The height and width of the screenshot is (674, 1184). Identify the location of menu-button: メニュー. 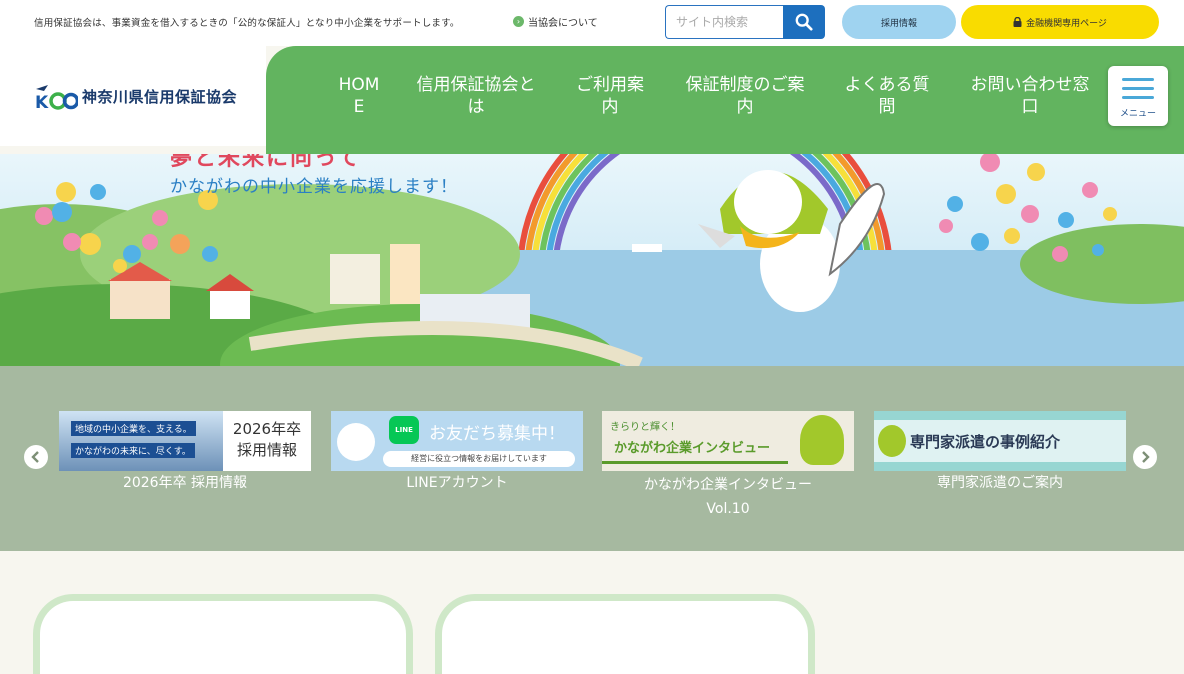
(1138, 96).